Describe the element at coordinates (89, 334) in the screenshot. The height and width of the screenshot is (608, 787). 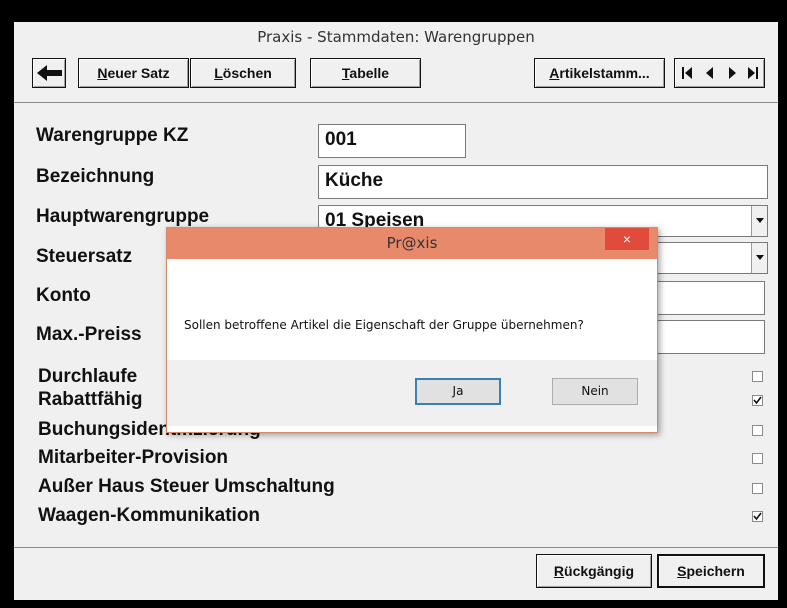
I see `max-preis-label: Max.-Preiss` at that location.